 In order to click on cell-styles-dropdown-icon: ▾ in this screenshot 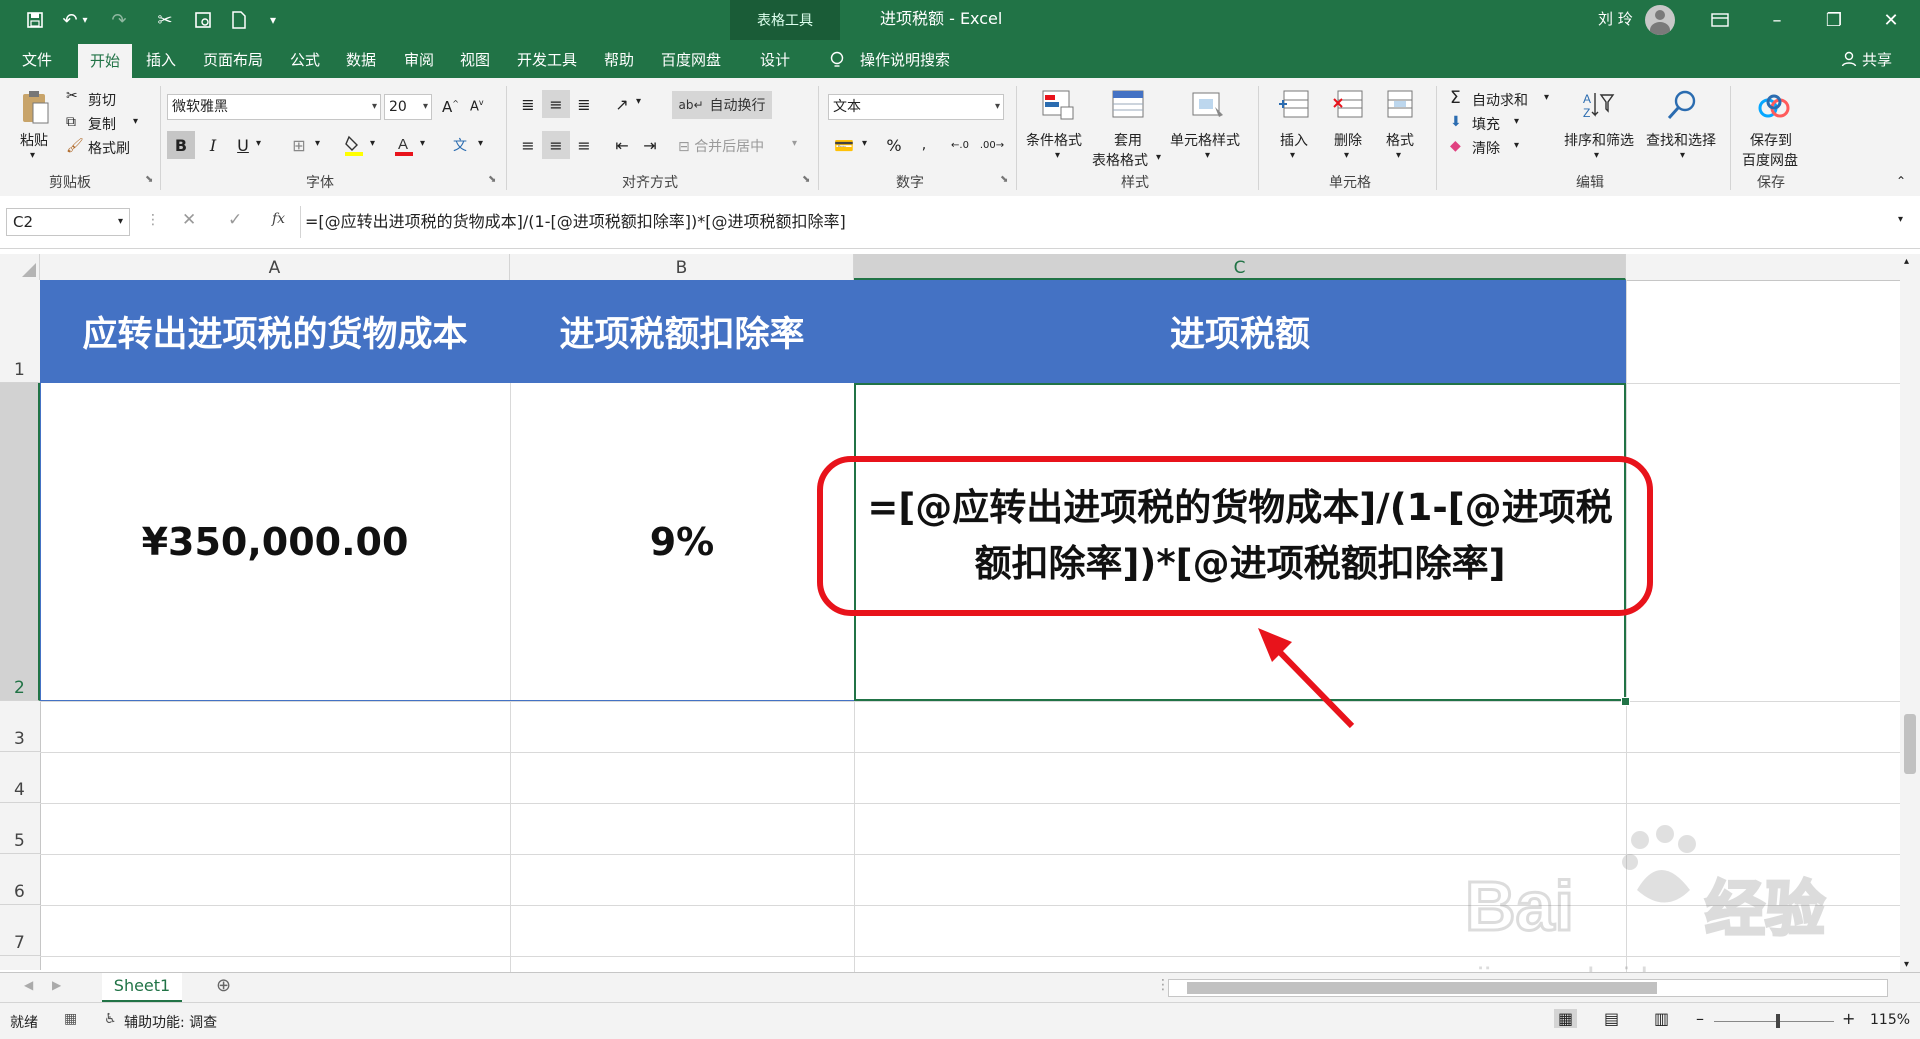, I will do `click(1207, 155)`.